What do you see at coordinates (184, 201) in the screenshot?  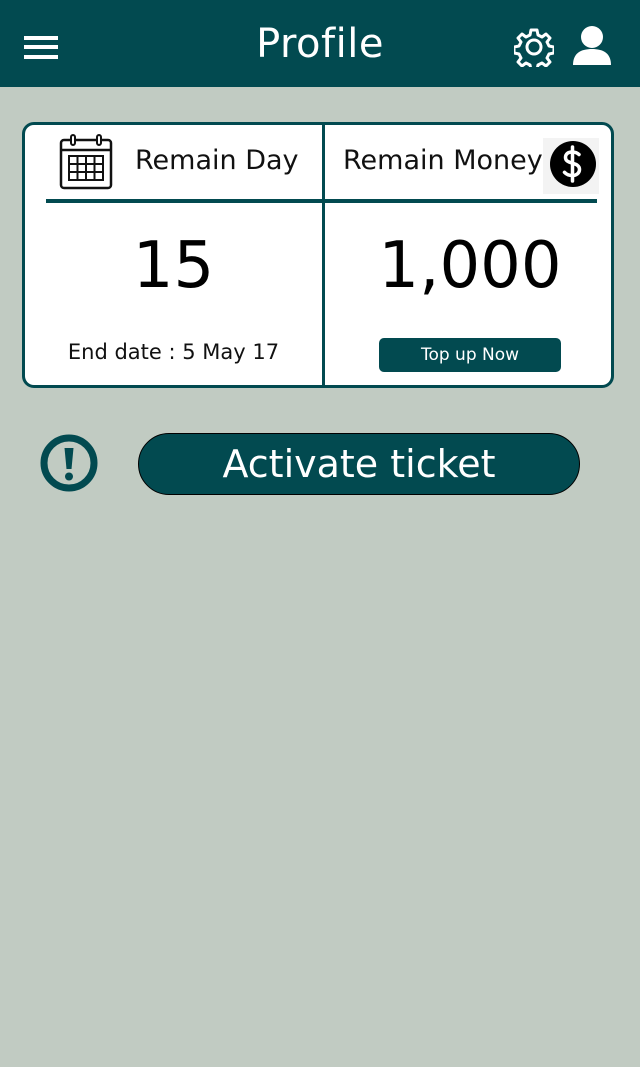 I see `day-header-divider` at bounding box center [184, 201].